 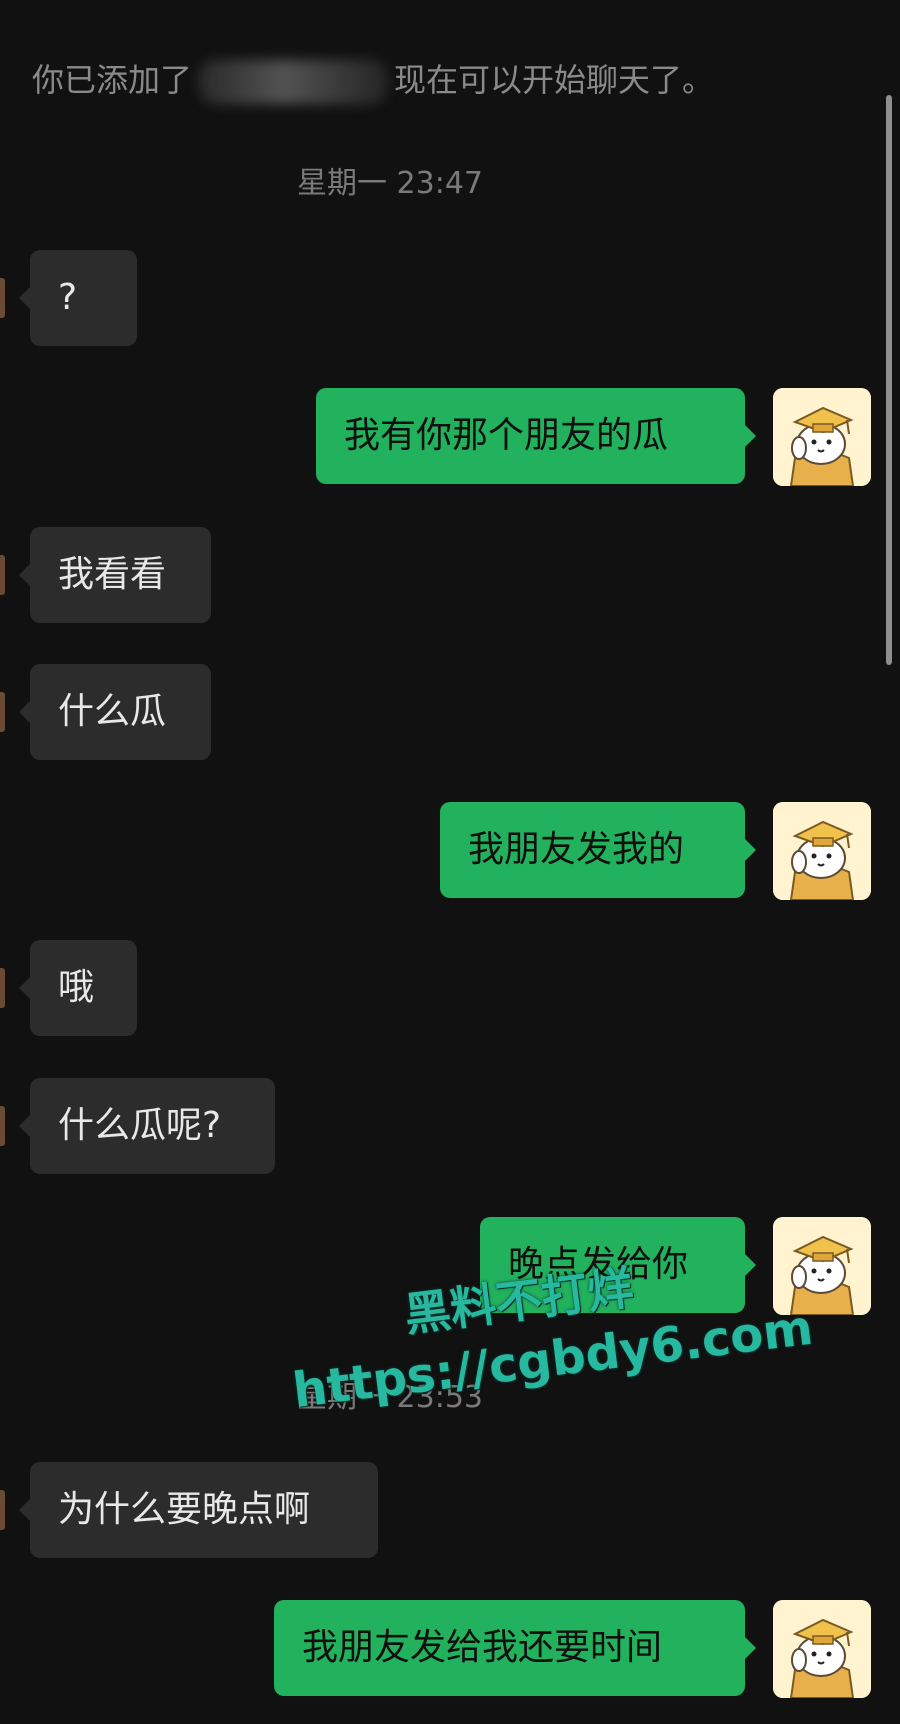 What do you see at coordinates (536, 436) in the screenshot?
I see `outgoing-message-bubble: 我有你那个朋友的瓜` at bounding box center [536, 436].